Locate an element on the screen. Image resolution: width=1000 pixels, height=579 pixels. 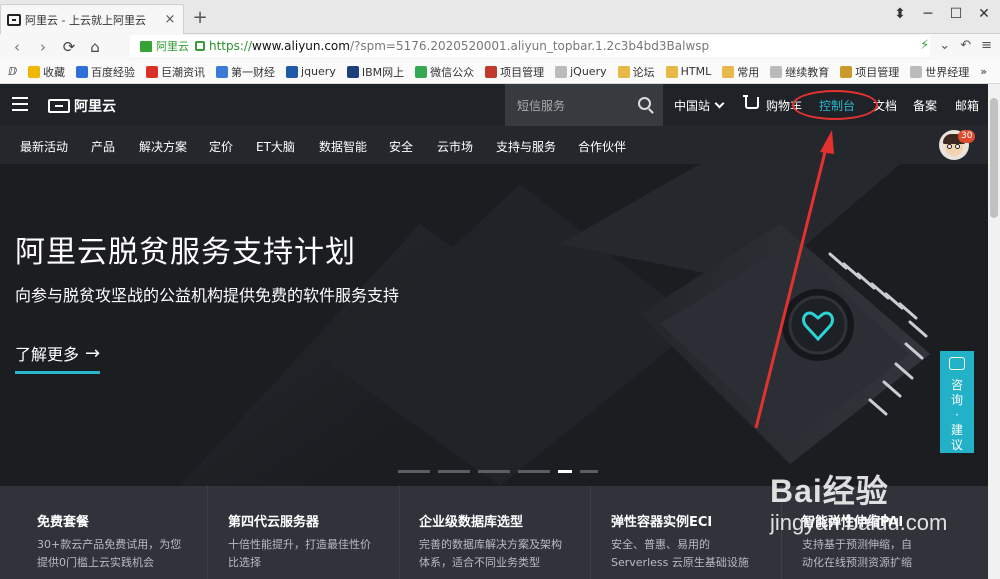
region-label: 中国站 is located at coordinates (692, 106).